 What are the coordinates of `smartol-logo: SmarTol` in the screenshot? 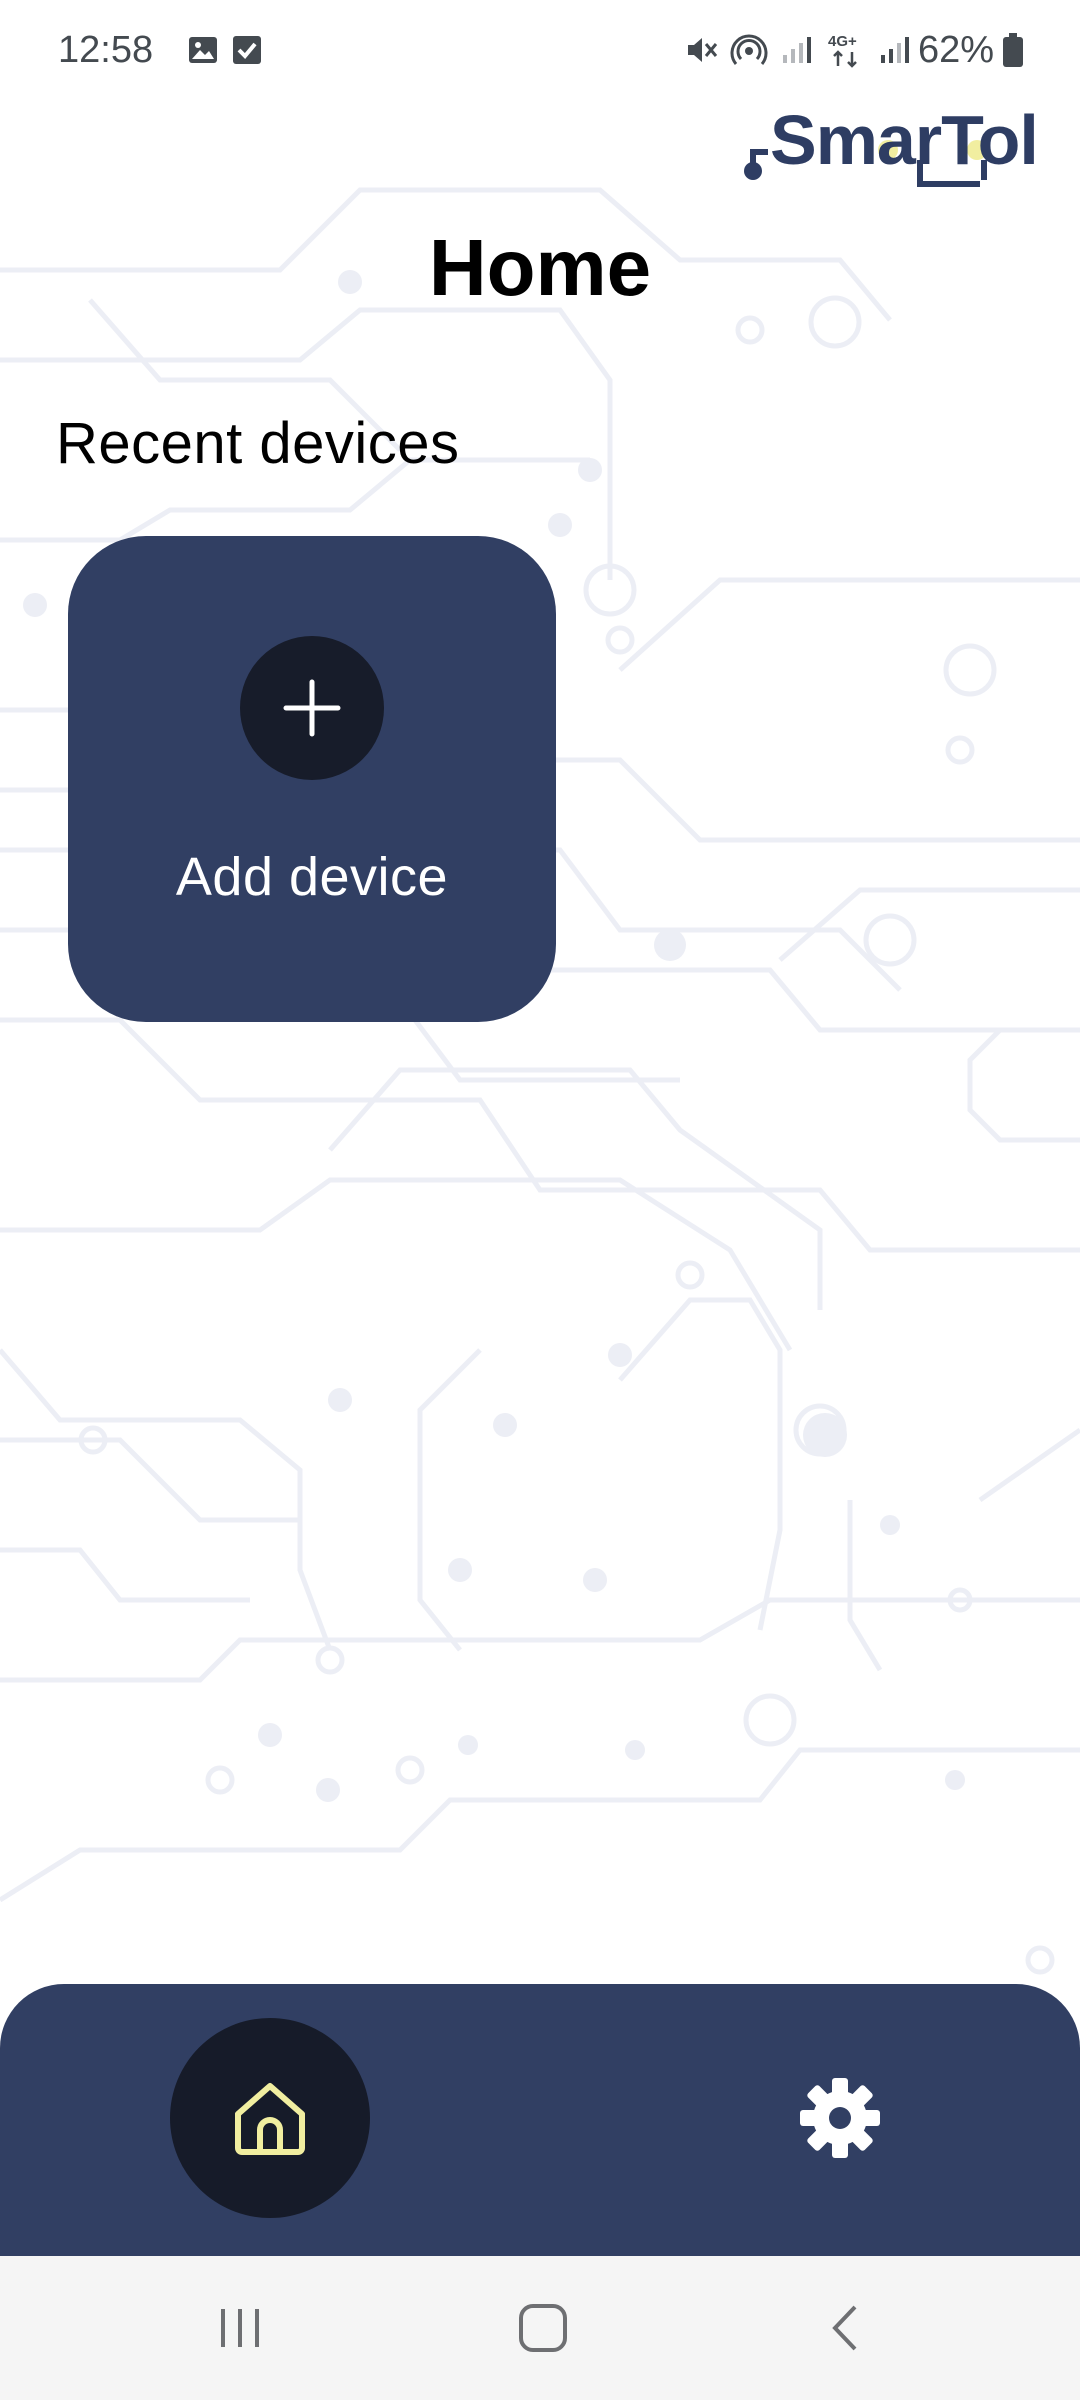 It's located at (889, 147).